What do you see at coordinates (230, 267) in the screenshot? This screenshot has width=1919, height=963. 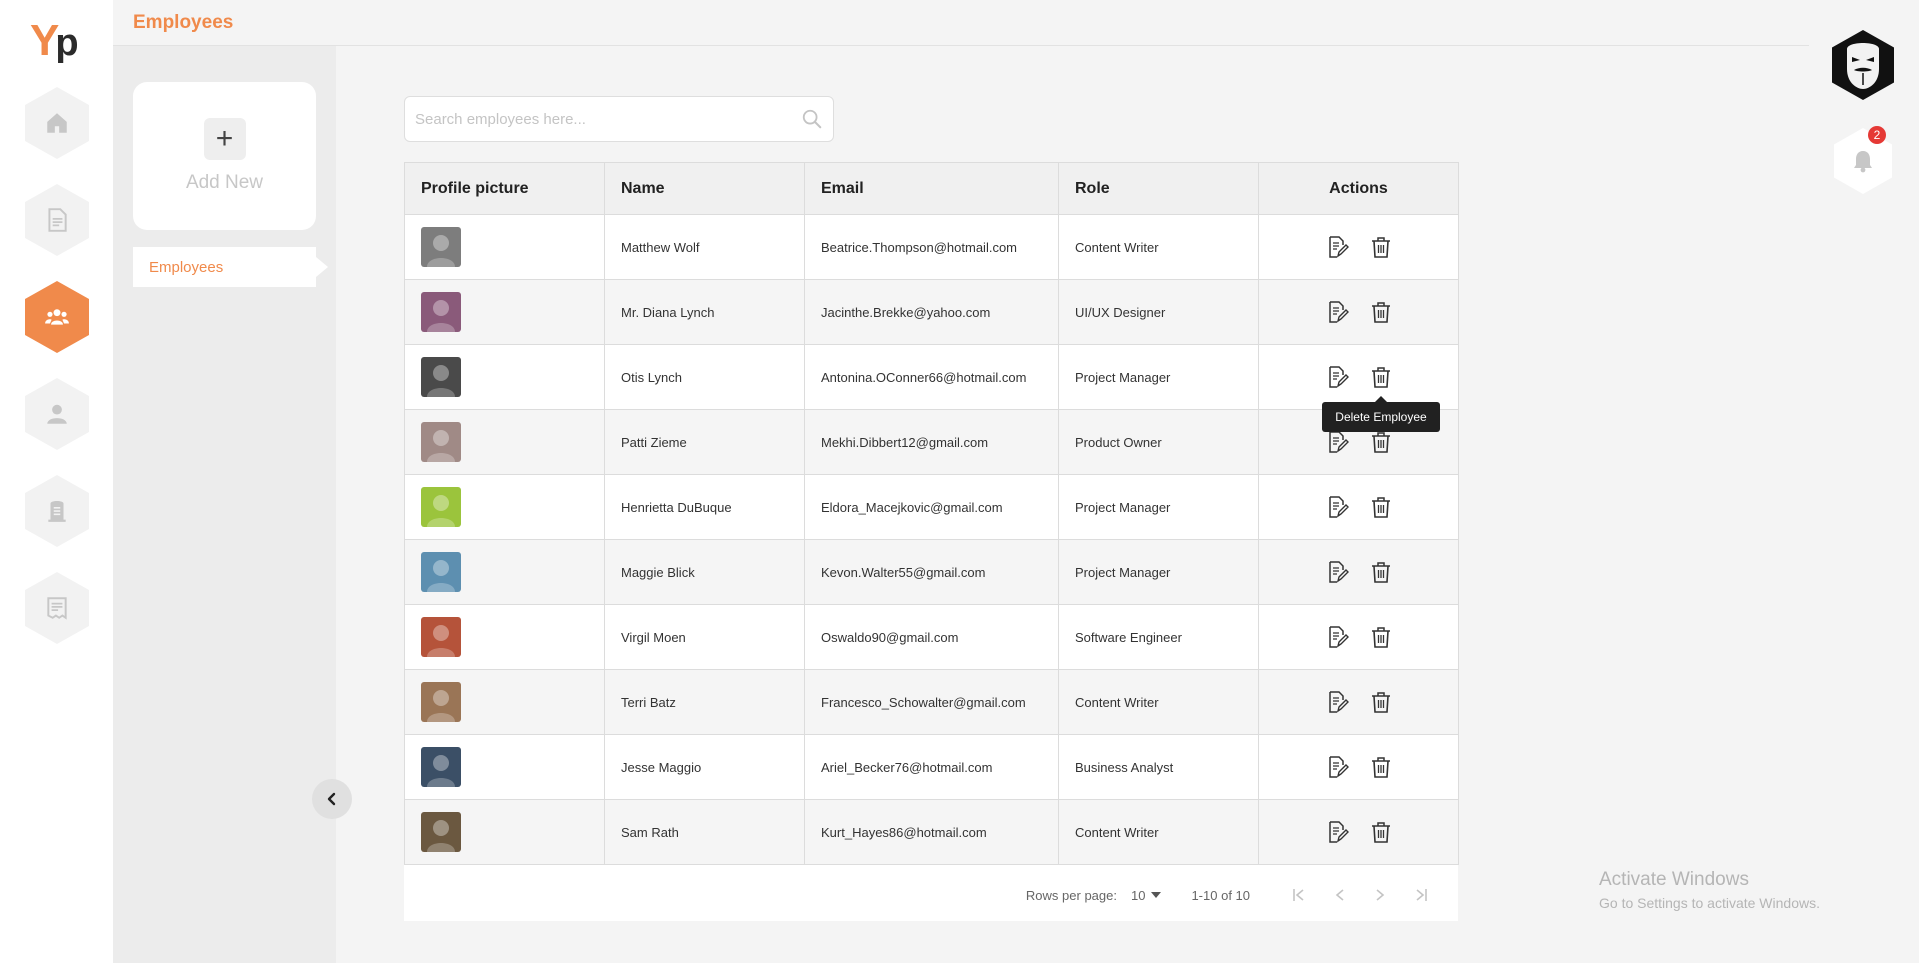 I see `sidebar-item-employees: Employees` at bounding box center [230, 267].